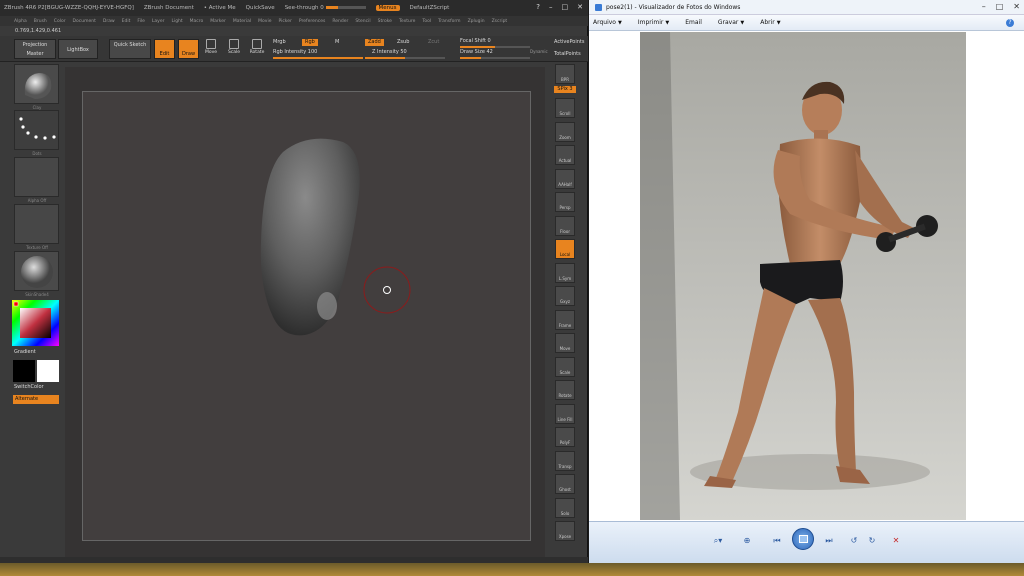  Describe the element at coordinates (337, 42) in the screenshot. I see `m-button: M` at that location.